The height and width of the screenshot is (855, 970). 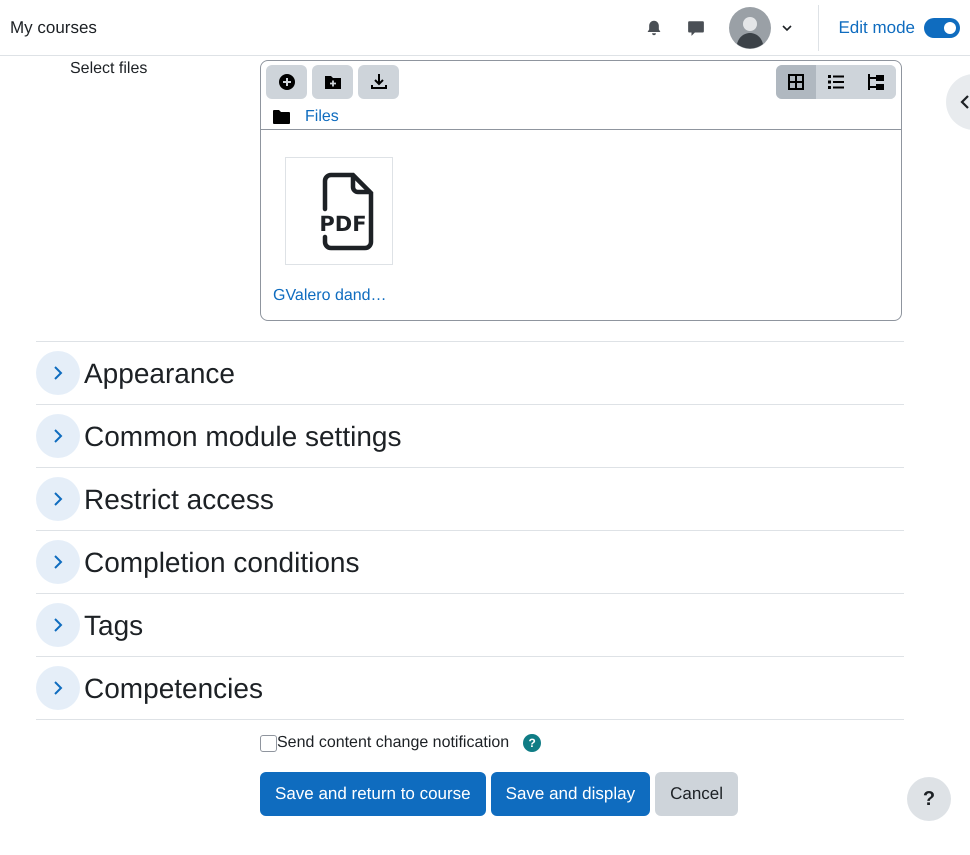 I want to click on file-thumbnail: PDF, so click(x=339, y=211).